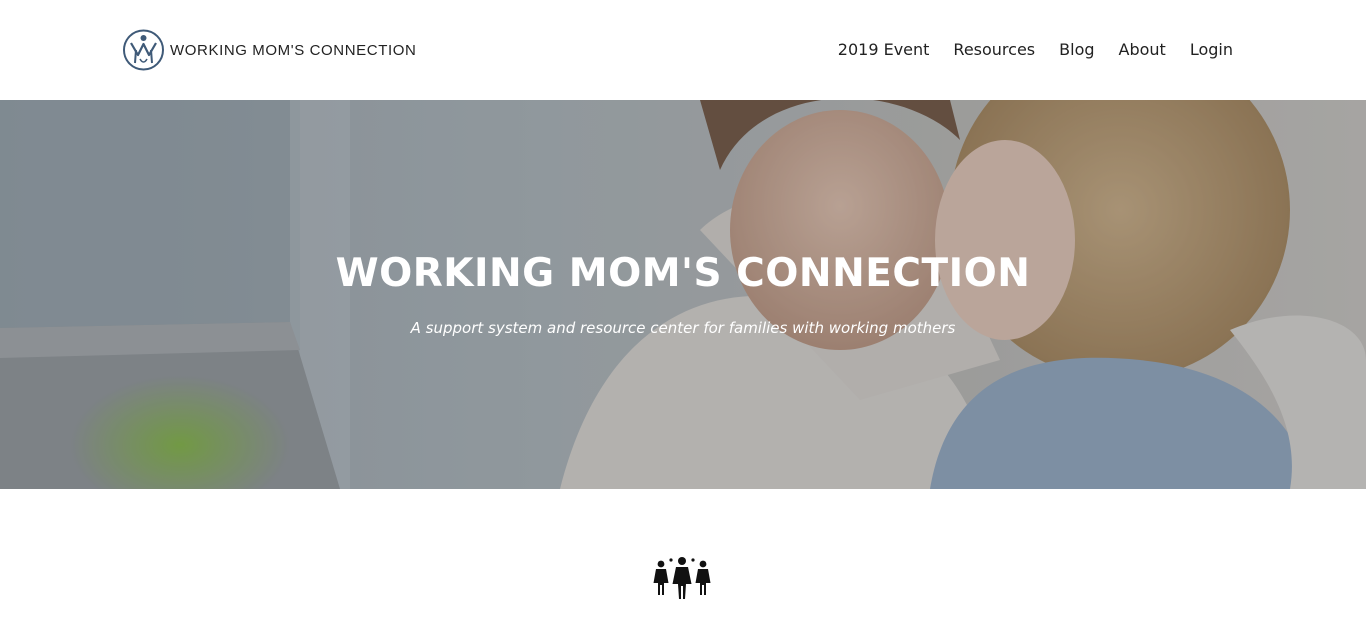 Image resolution: width=1366 pixels, height=637 pixels. I want to click on nav-item-blog: Blog, so click(1076, 50).